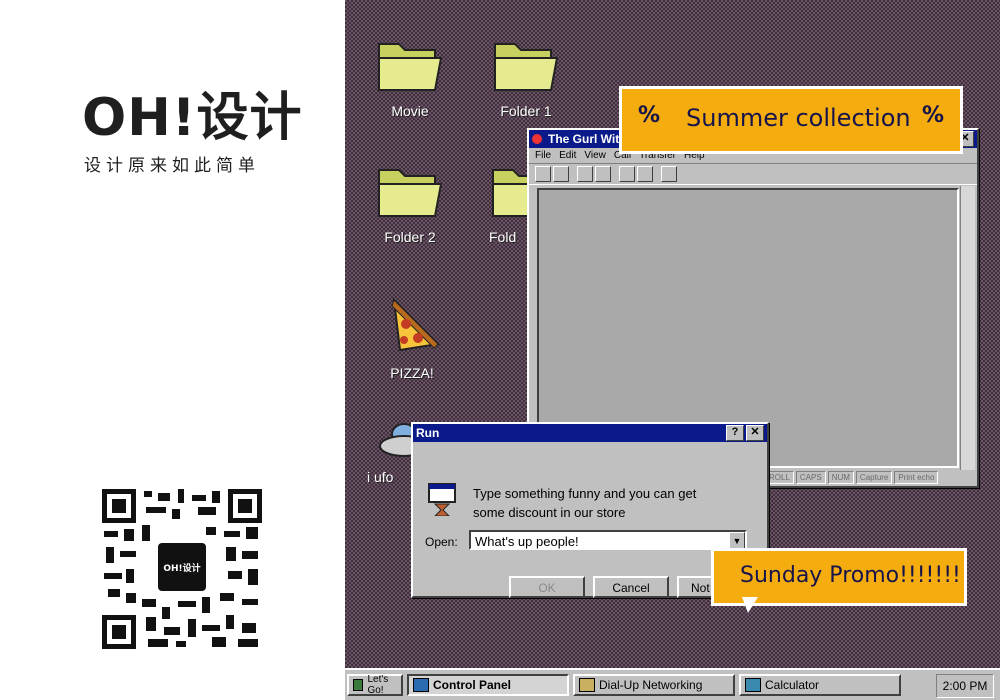 The image size is (1000, 700). I want to click on run-program-icon, so click(442, 499).